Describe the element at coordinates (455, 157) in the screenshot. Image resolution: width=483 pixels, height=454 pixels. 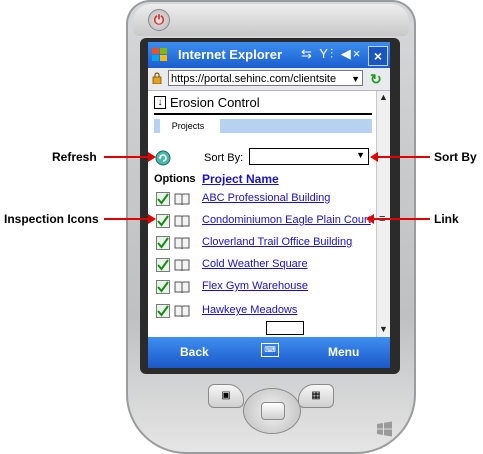
I see `callout-sort-by: Sort By` at that location.